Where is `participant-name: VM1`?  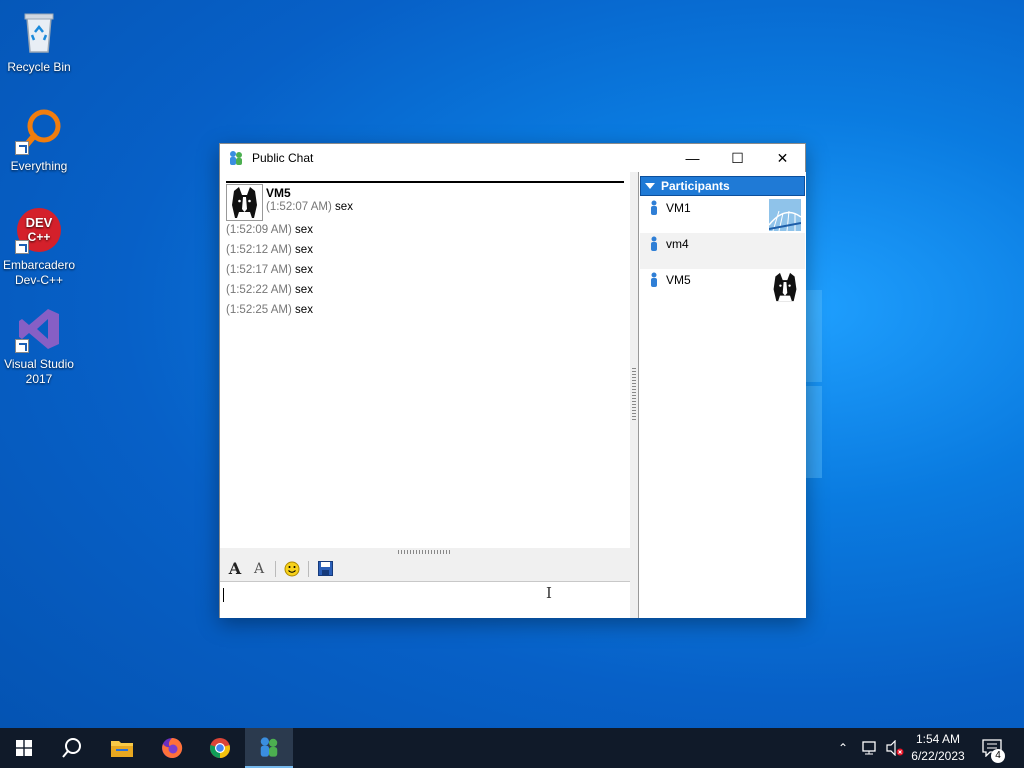 participant-name: VM1 is located at coordinates (678, 208).